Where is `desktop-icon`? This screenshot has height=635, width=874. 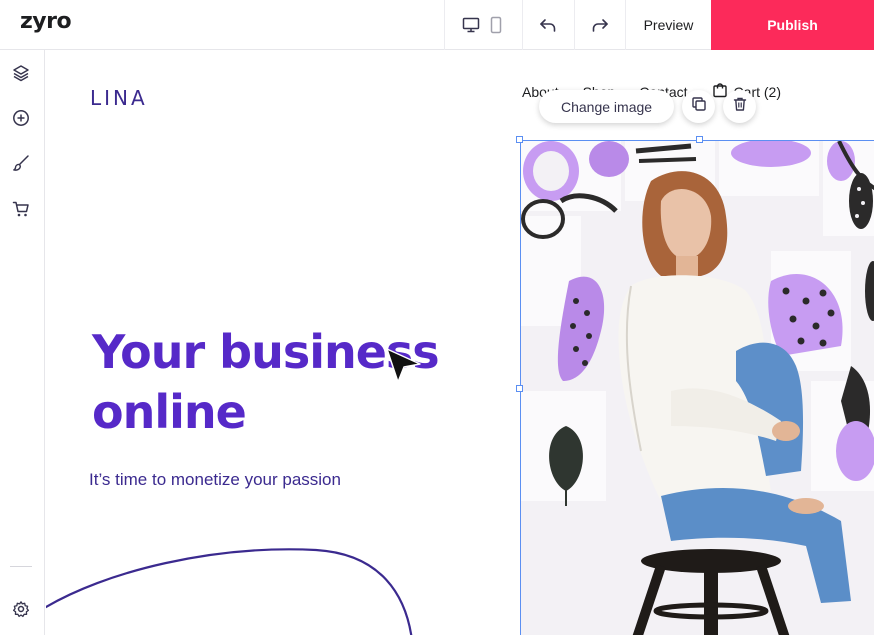 desktop-icon is located at coordinates (471, 25).